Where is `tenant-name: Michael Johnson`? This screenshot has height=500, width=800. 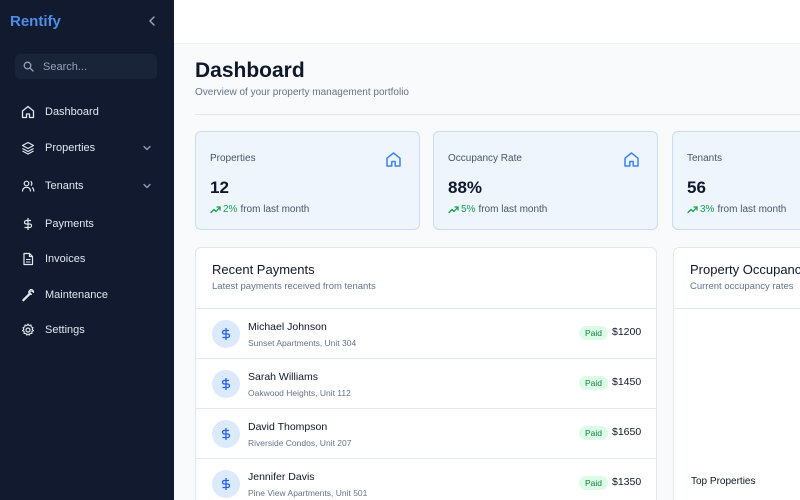 tenant-name: Michael Johnson is located at coordinates (287, 327).